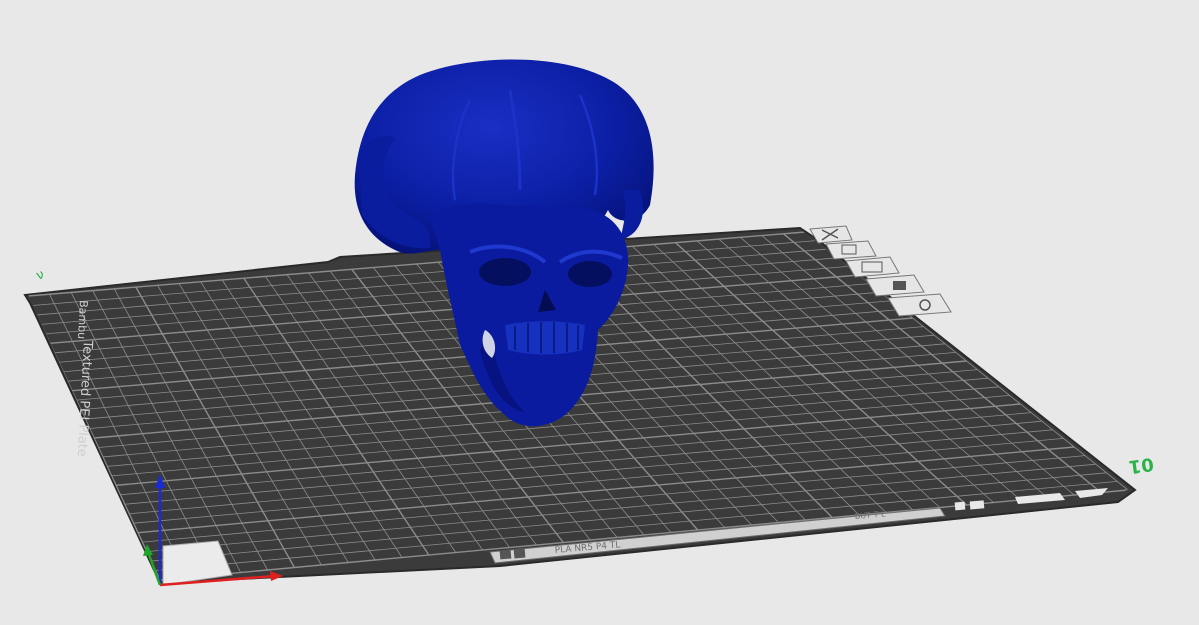 The height and width of the screenshot is (625, 1199). Describe the element at coordinates (895, 285) in the screenshot. I see `lock-icon` at that location.